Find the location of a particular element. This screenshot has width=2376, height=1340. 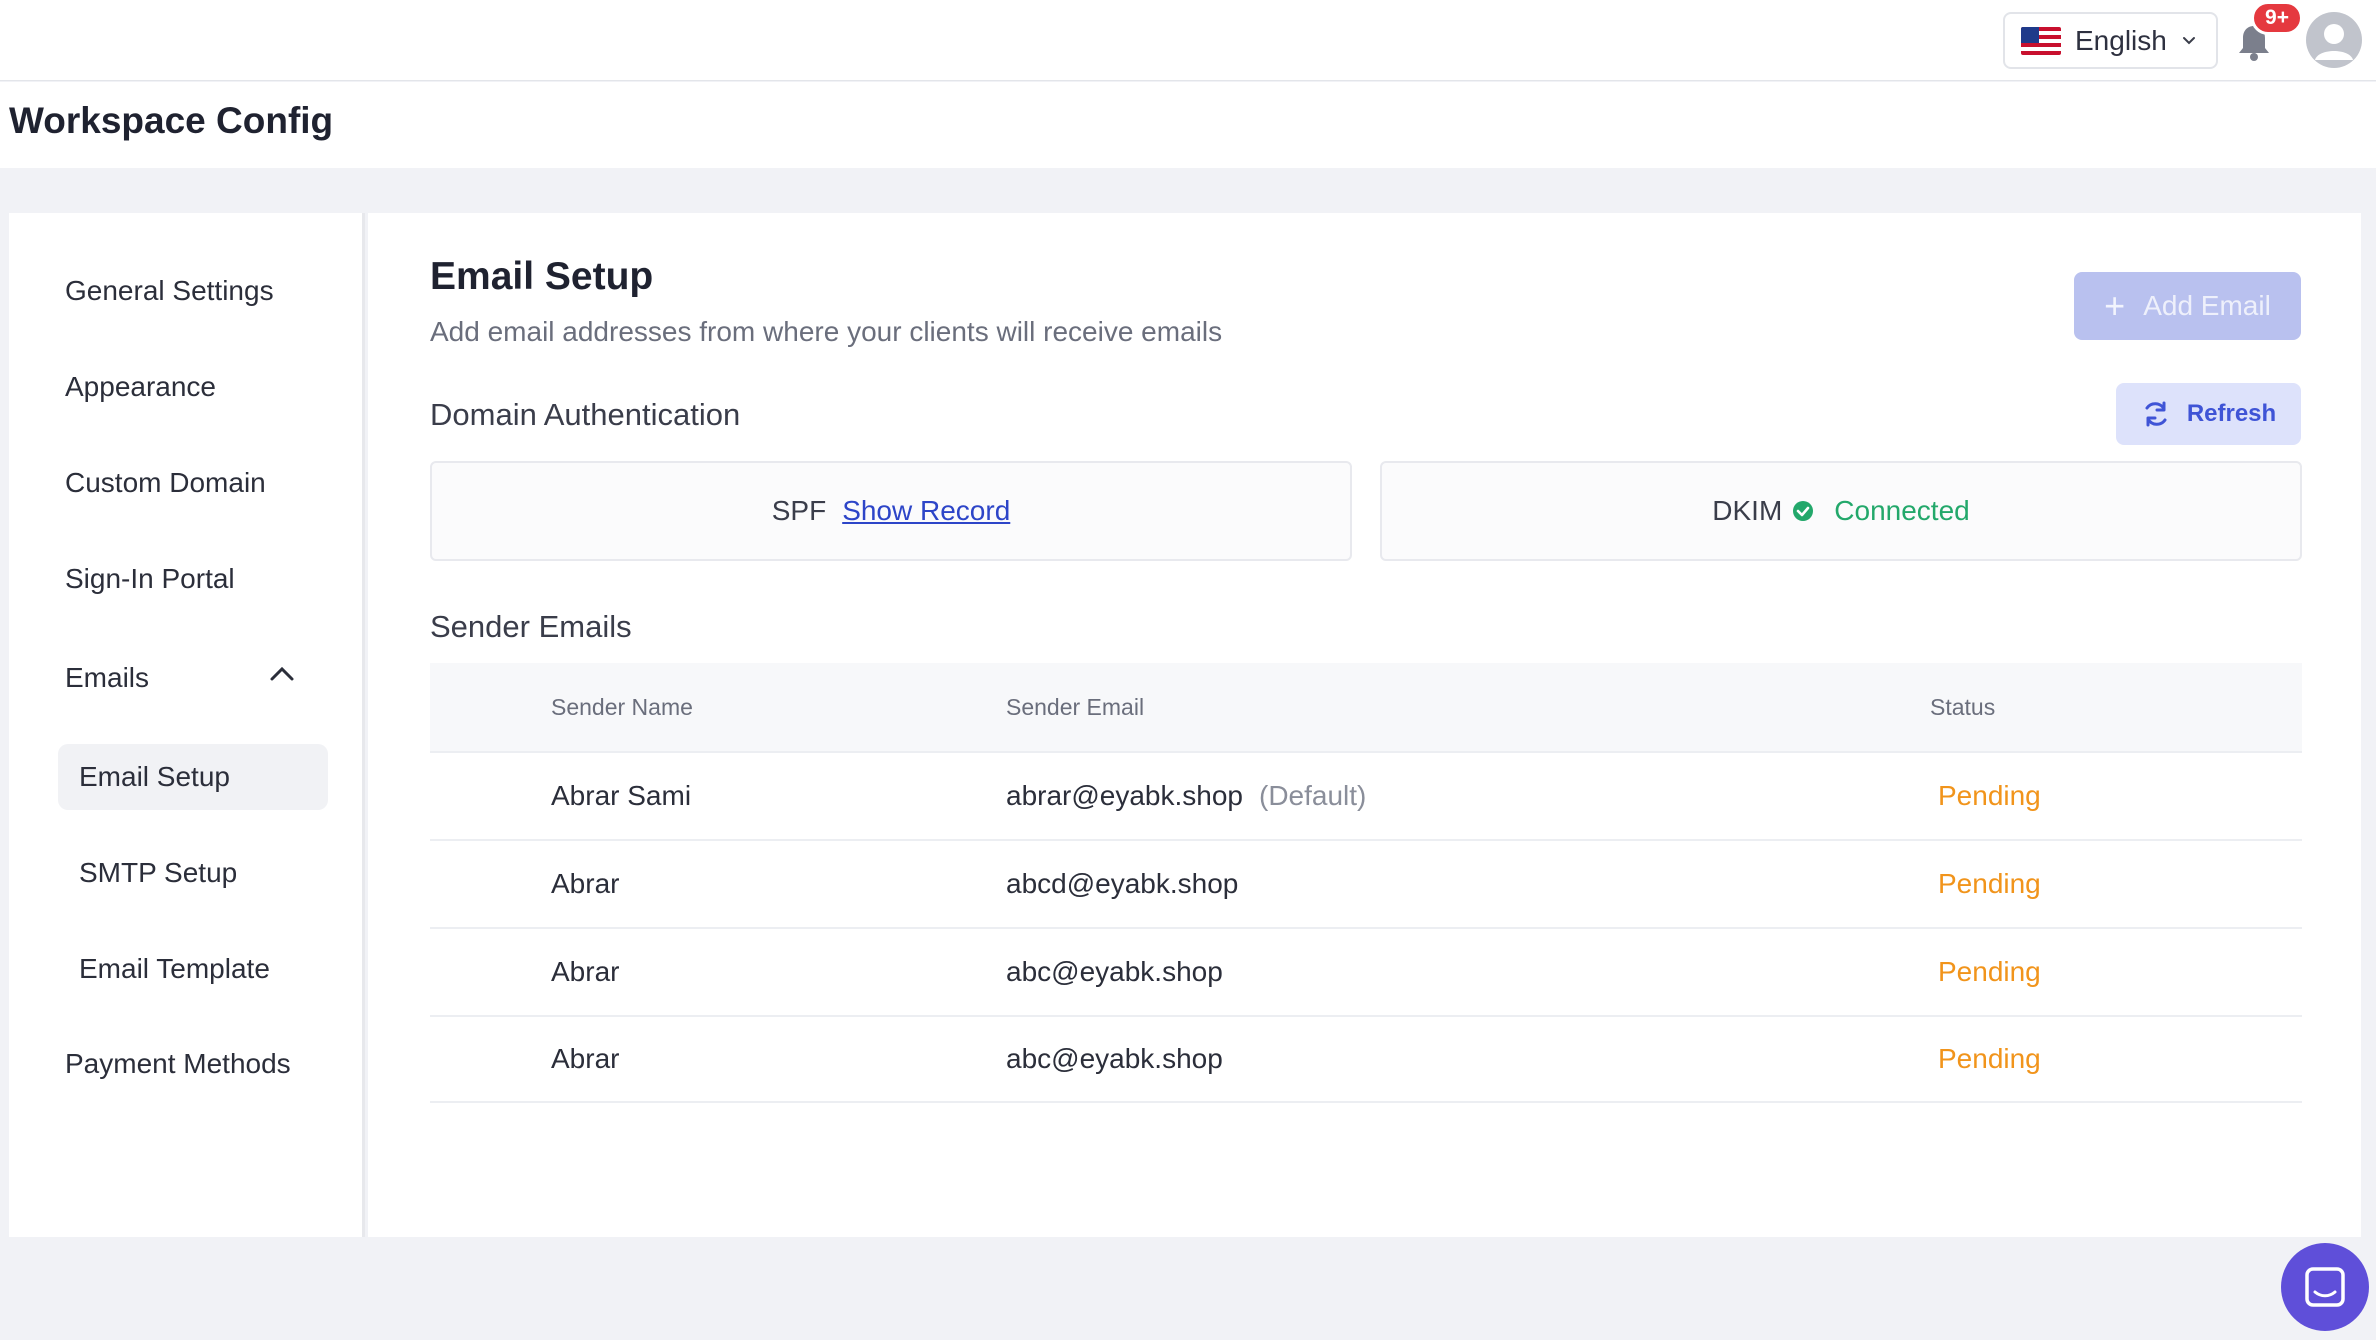

plus-icon: + is located at coordinates (2115, 305).